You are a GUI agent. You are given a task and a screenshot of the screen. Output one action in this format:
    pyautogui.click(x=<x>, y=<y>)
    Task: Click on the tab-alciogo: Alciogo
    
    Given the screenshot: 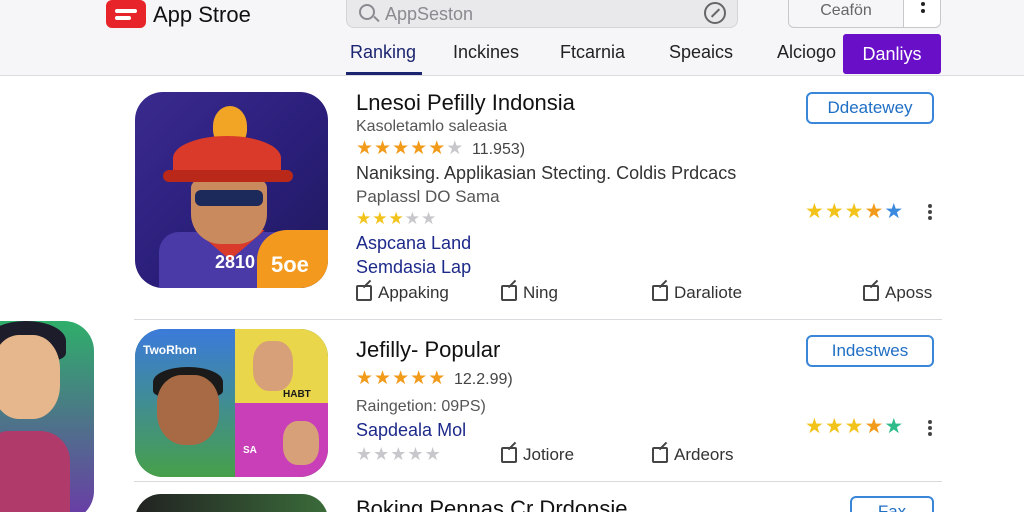 What is the action you would take?
    pyautogui.click(x=806, y=52)
    